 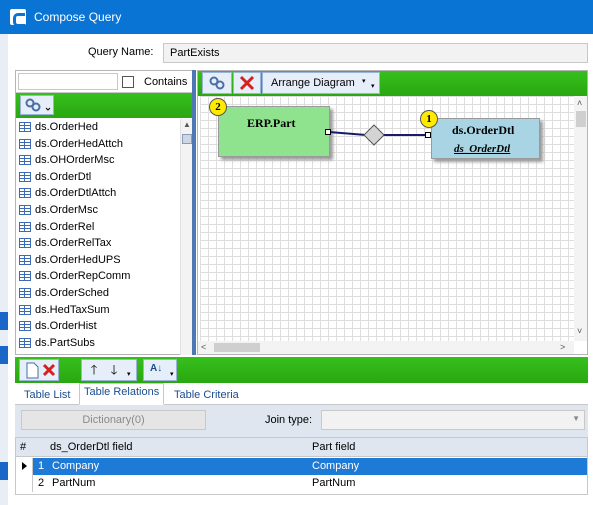 What do you see at coordinates (78, 259) in the screenshot?
I see `table-name: ds.OrderHedUPS` at bounding box center [78, 259].